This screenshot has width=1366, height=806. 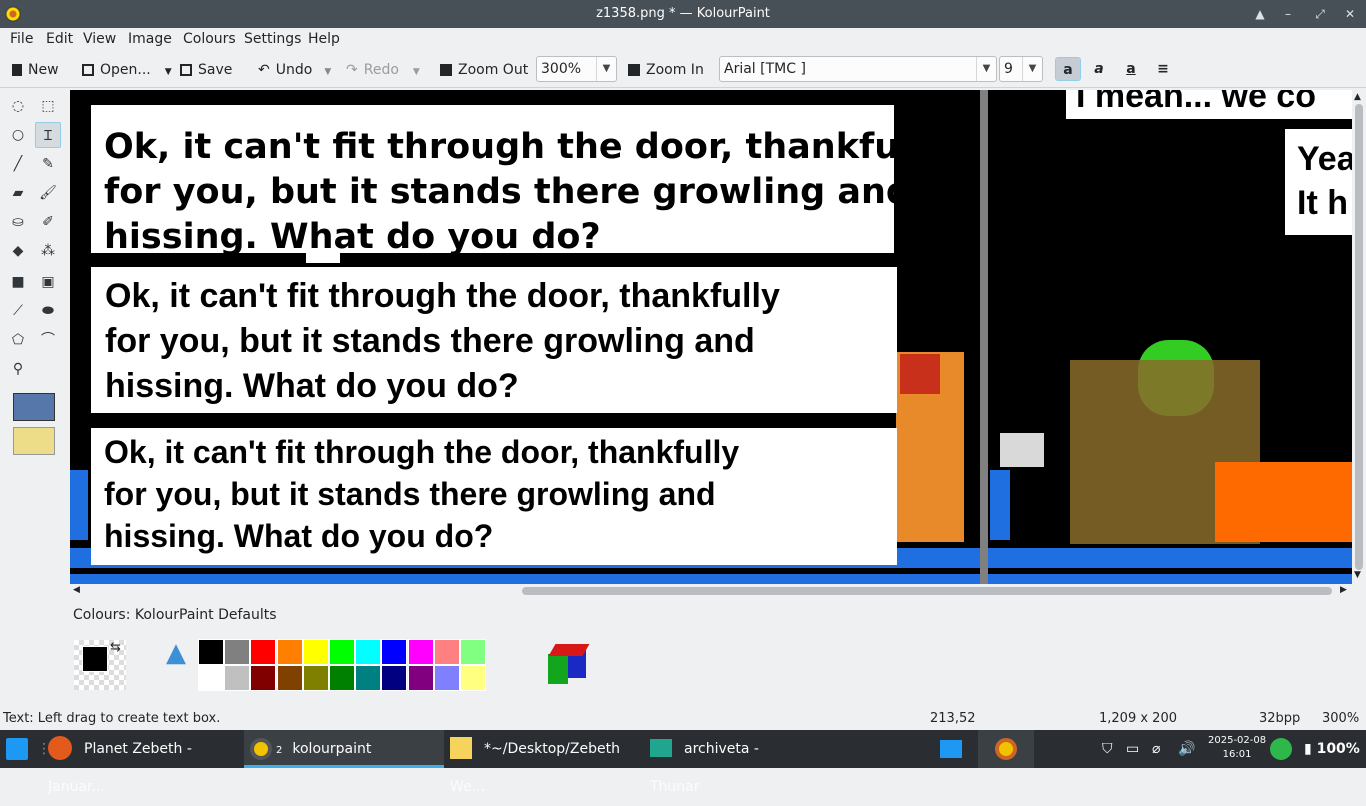 What do you see at coordinates (99, 39) in the screenshot?
I see `menu-view: View` at bounding box center [99, 39].